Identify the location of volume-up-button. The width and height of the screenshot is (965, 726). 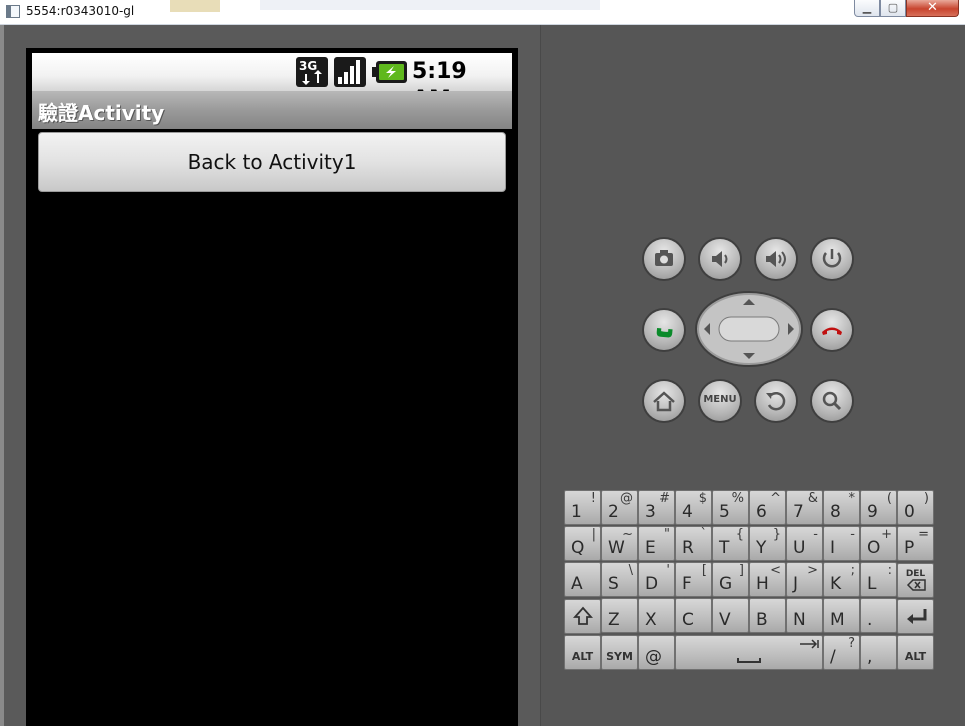
(776, 259).